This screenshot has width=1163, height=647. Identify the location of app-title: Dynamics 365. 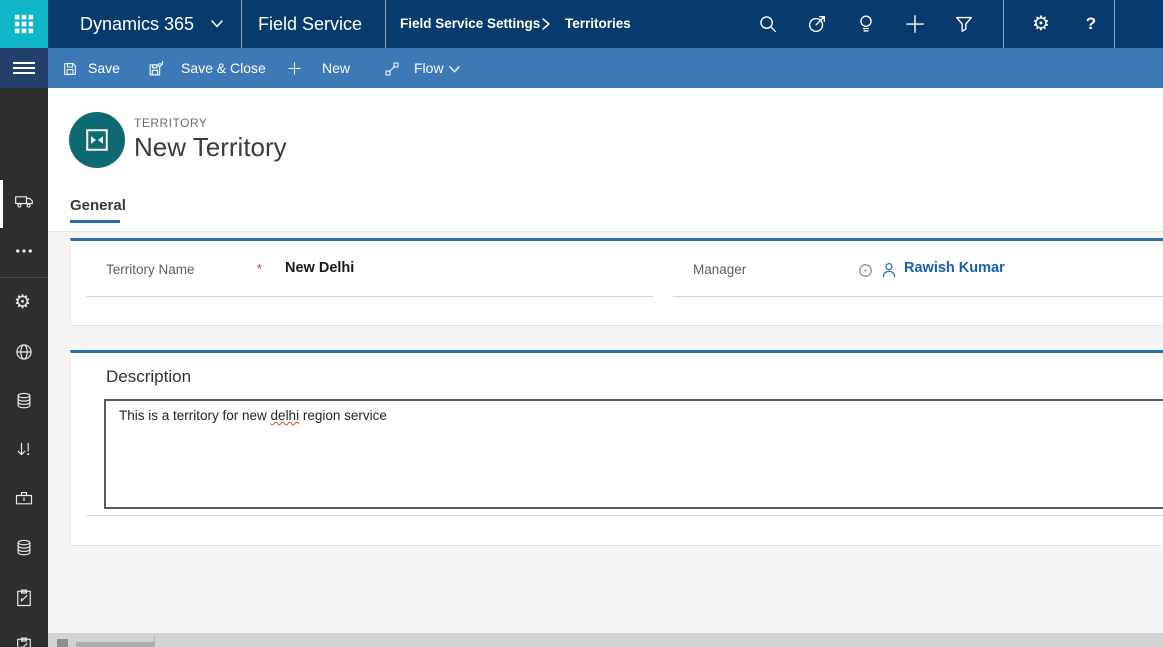
(137, 24).